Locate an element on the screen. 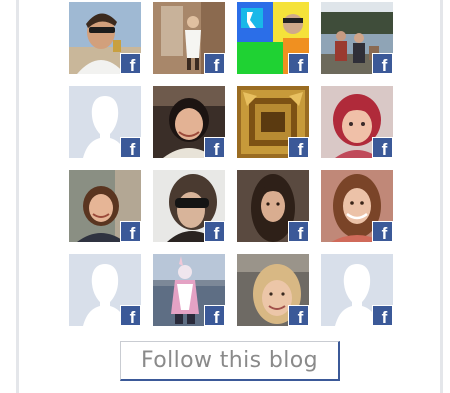 The height and width of the screenshot is (393, 450). follow-blog-button: Follow this blog is located at coordinates (230, 361).